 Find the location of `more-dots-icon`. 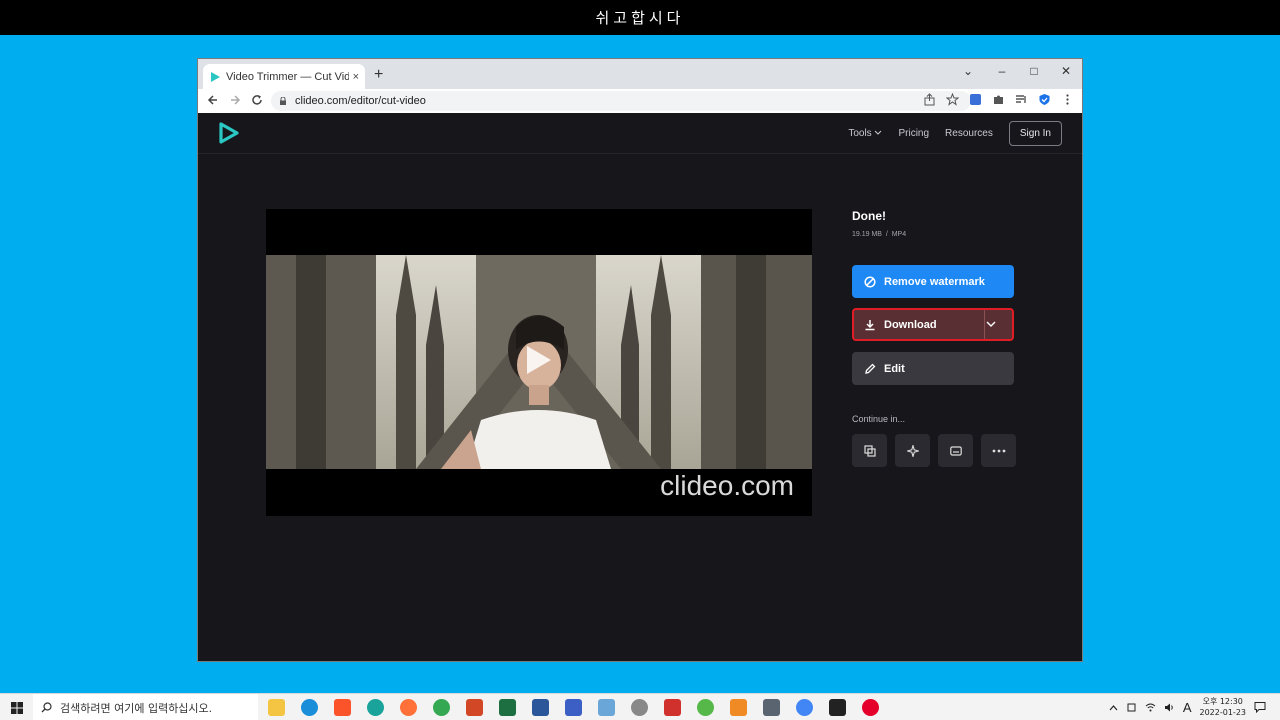

more-dots-icon is located at coordinates (998, 450).